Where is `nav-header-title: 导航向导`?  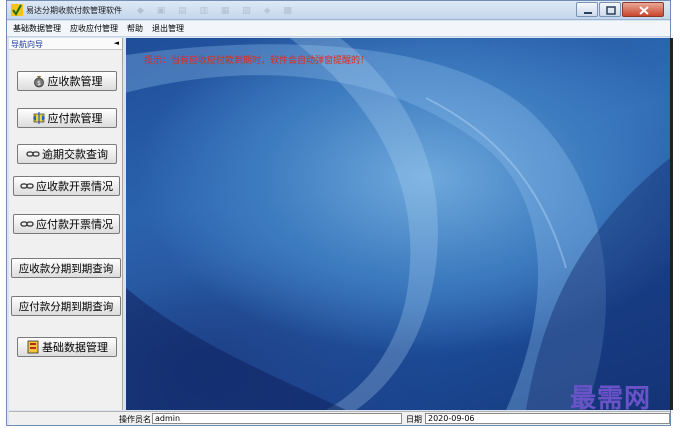
nav-header-title: 导航向导 is located at coordinates (27, 44).